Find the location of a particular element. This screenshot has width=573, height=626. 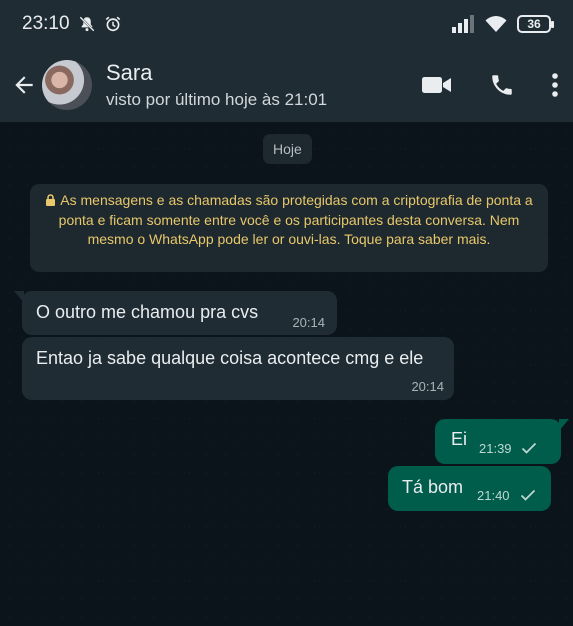

message-text: O outro me chamou pra cvs is located at coordinates (147, 312).